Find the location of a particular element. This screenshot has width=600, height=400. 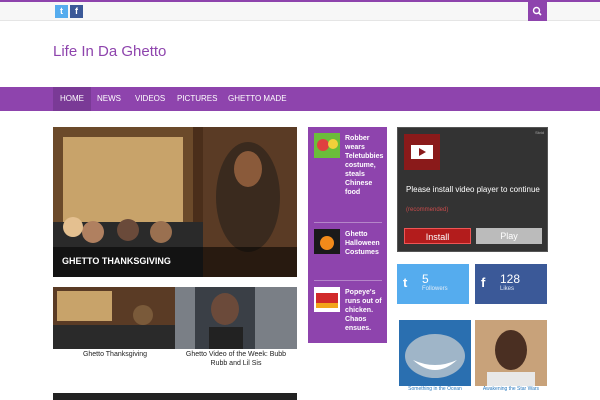

next-post-strip is located at coordinates (175, 396).